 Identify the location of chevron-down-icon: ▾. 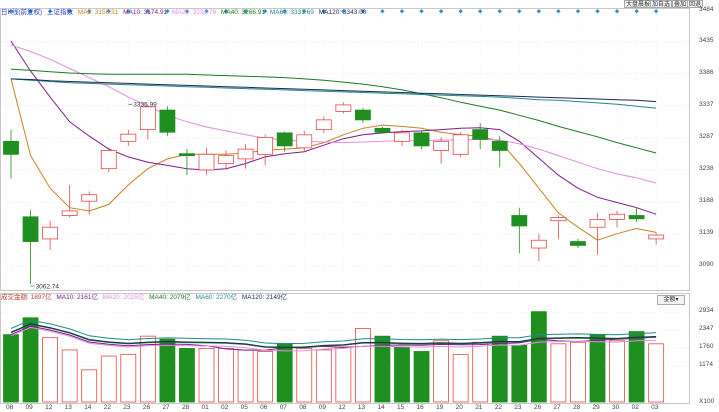
(677, 300).